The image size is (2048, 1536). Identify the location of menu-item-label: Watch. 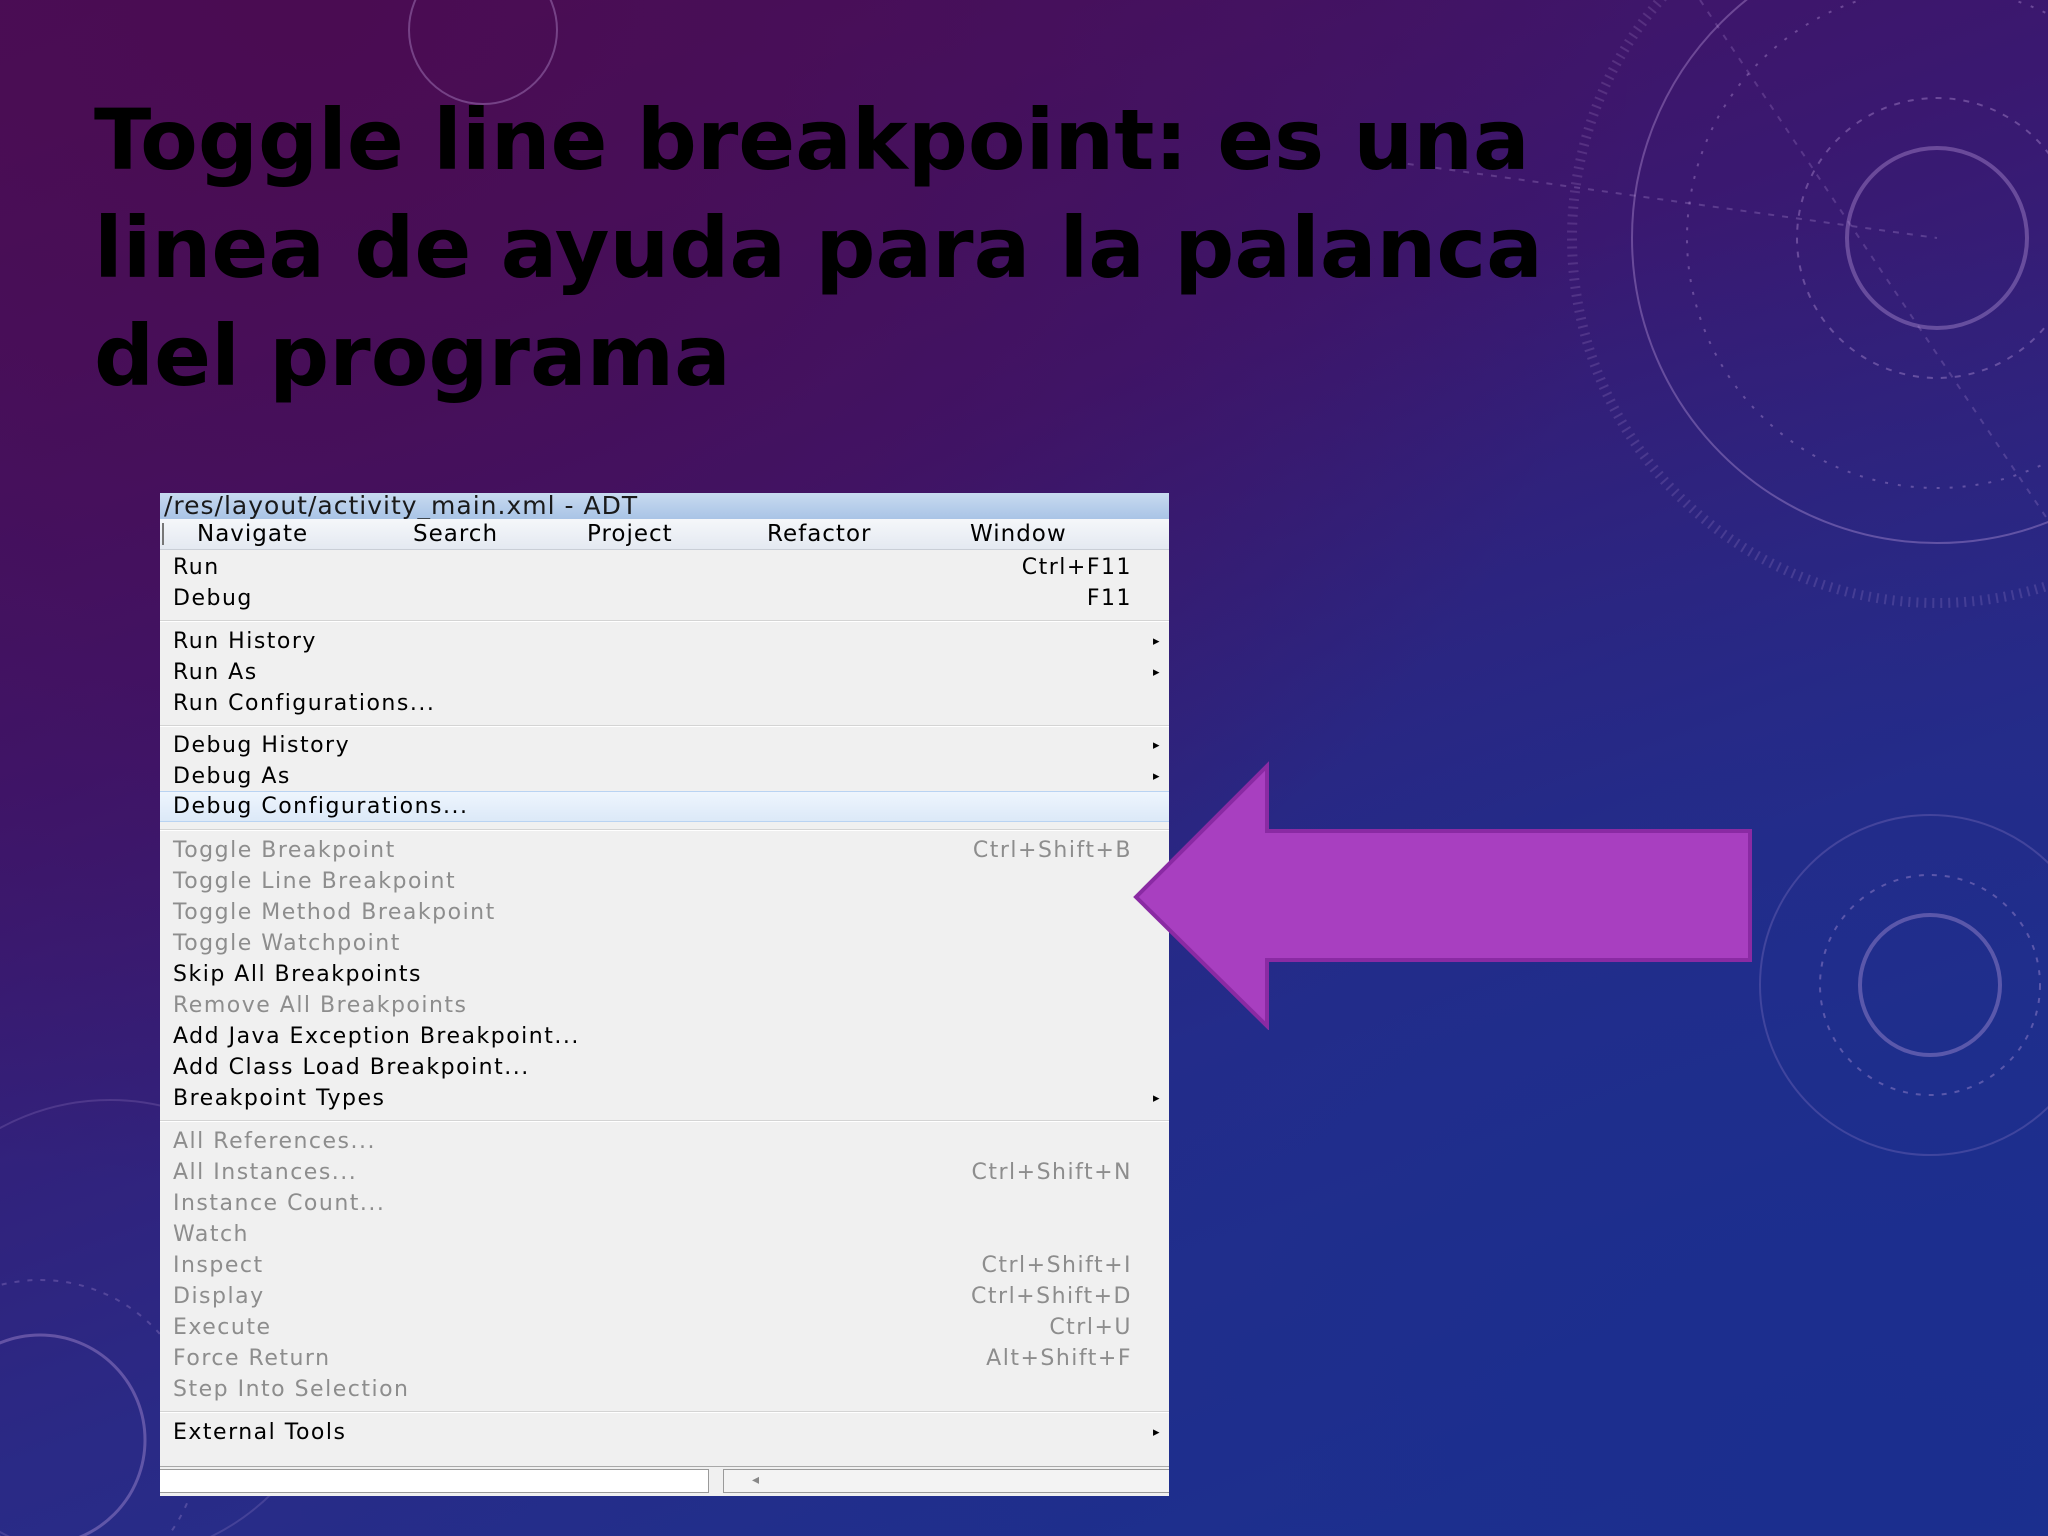
(211, 1234).